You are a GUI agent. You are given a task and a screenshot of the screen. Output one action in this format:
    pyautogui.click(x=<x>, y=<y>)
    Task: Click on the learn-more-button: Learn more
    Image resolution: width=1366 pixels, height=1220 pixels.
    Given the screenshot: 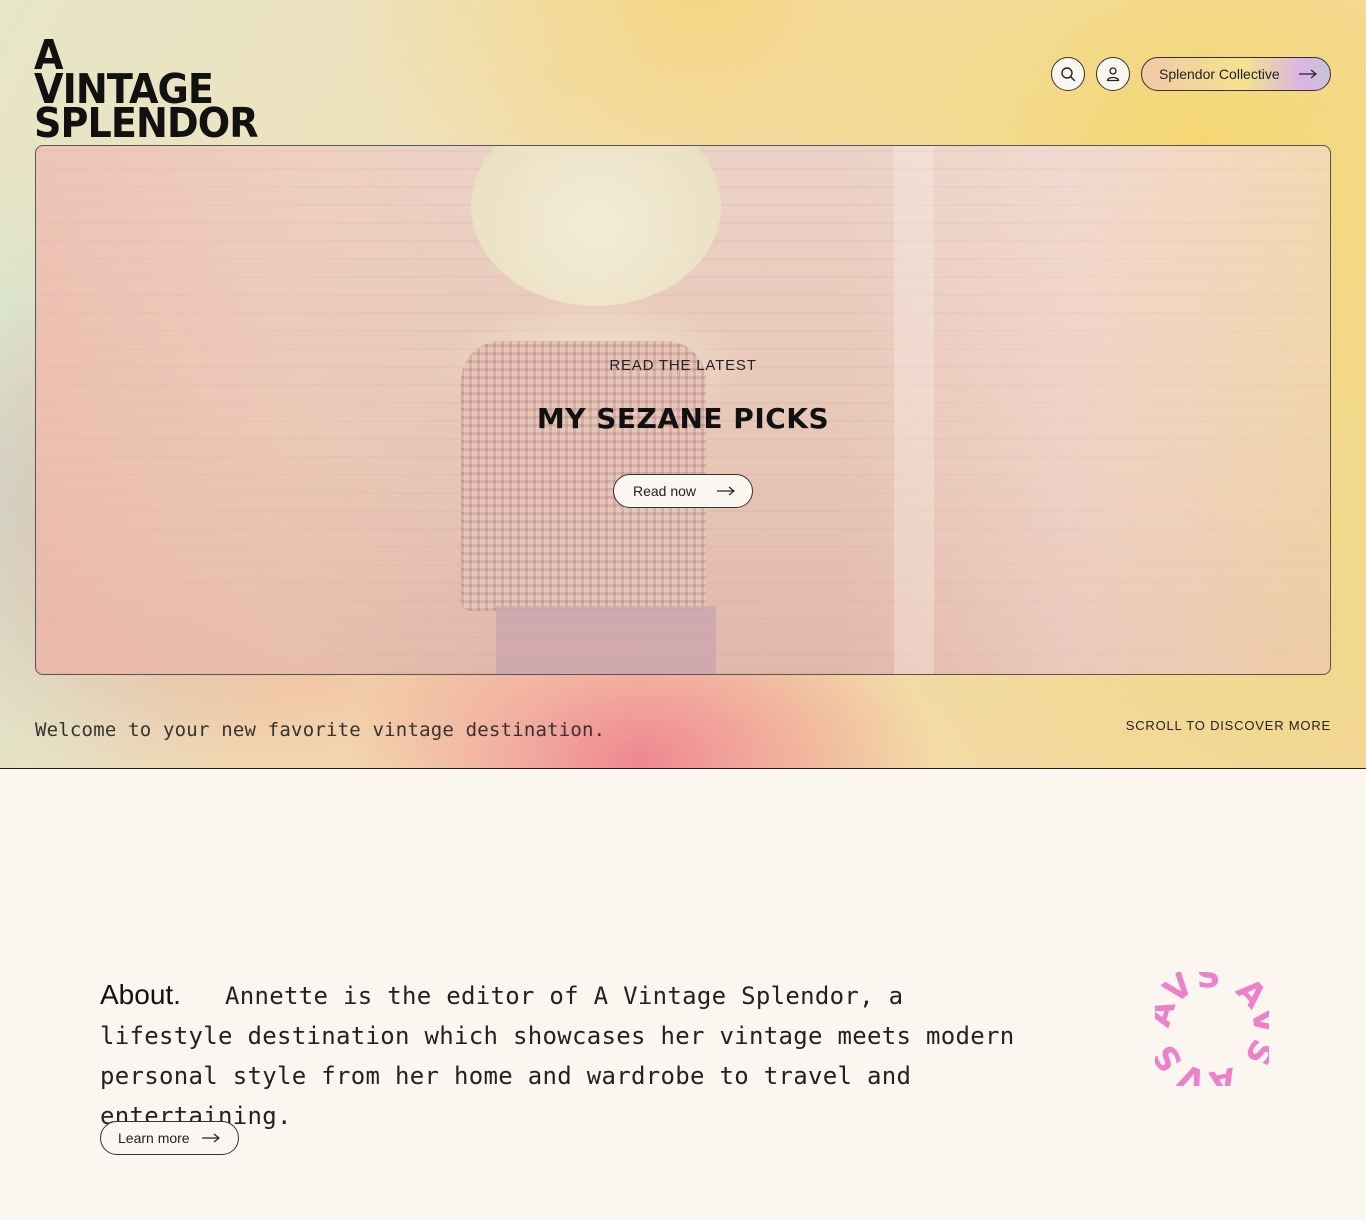 What is the action you would take?
    pyautogui.click(x=169, y=1138)
    